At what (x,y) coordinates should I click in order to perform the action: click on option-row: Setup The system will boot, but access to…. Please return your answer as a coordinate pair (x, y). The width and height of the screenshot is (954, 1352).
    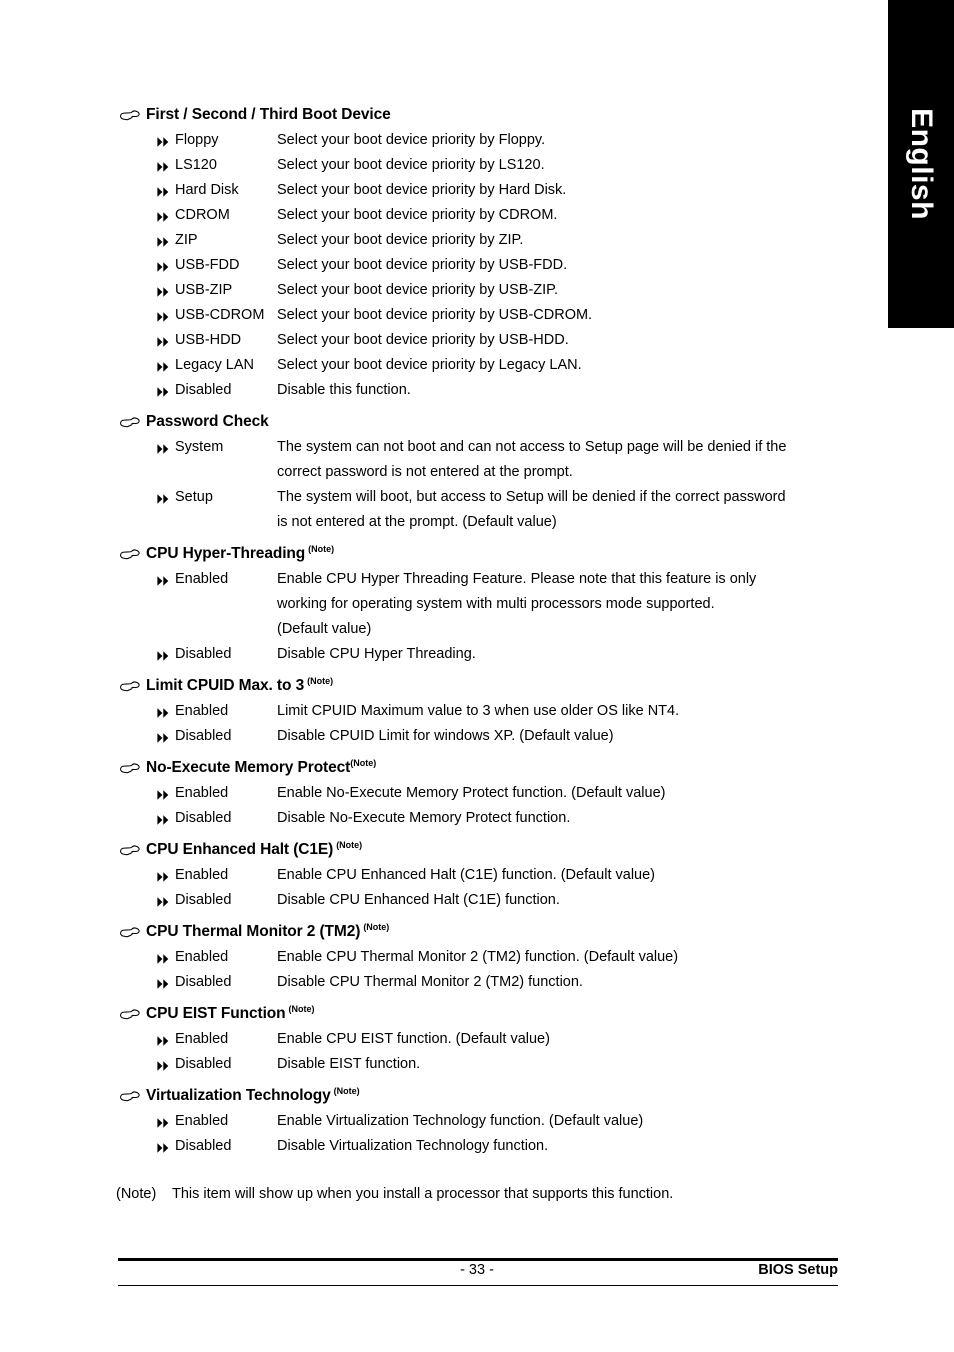
    Looking at the image, I should click on (488, 510).